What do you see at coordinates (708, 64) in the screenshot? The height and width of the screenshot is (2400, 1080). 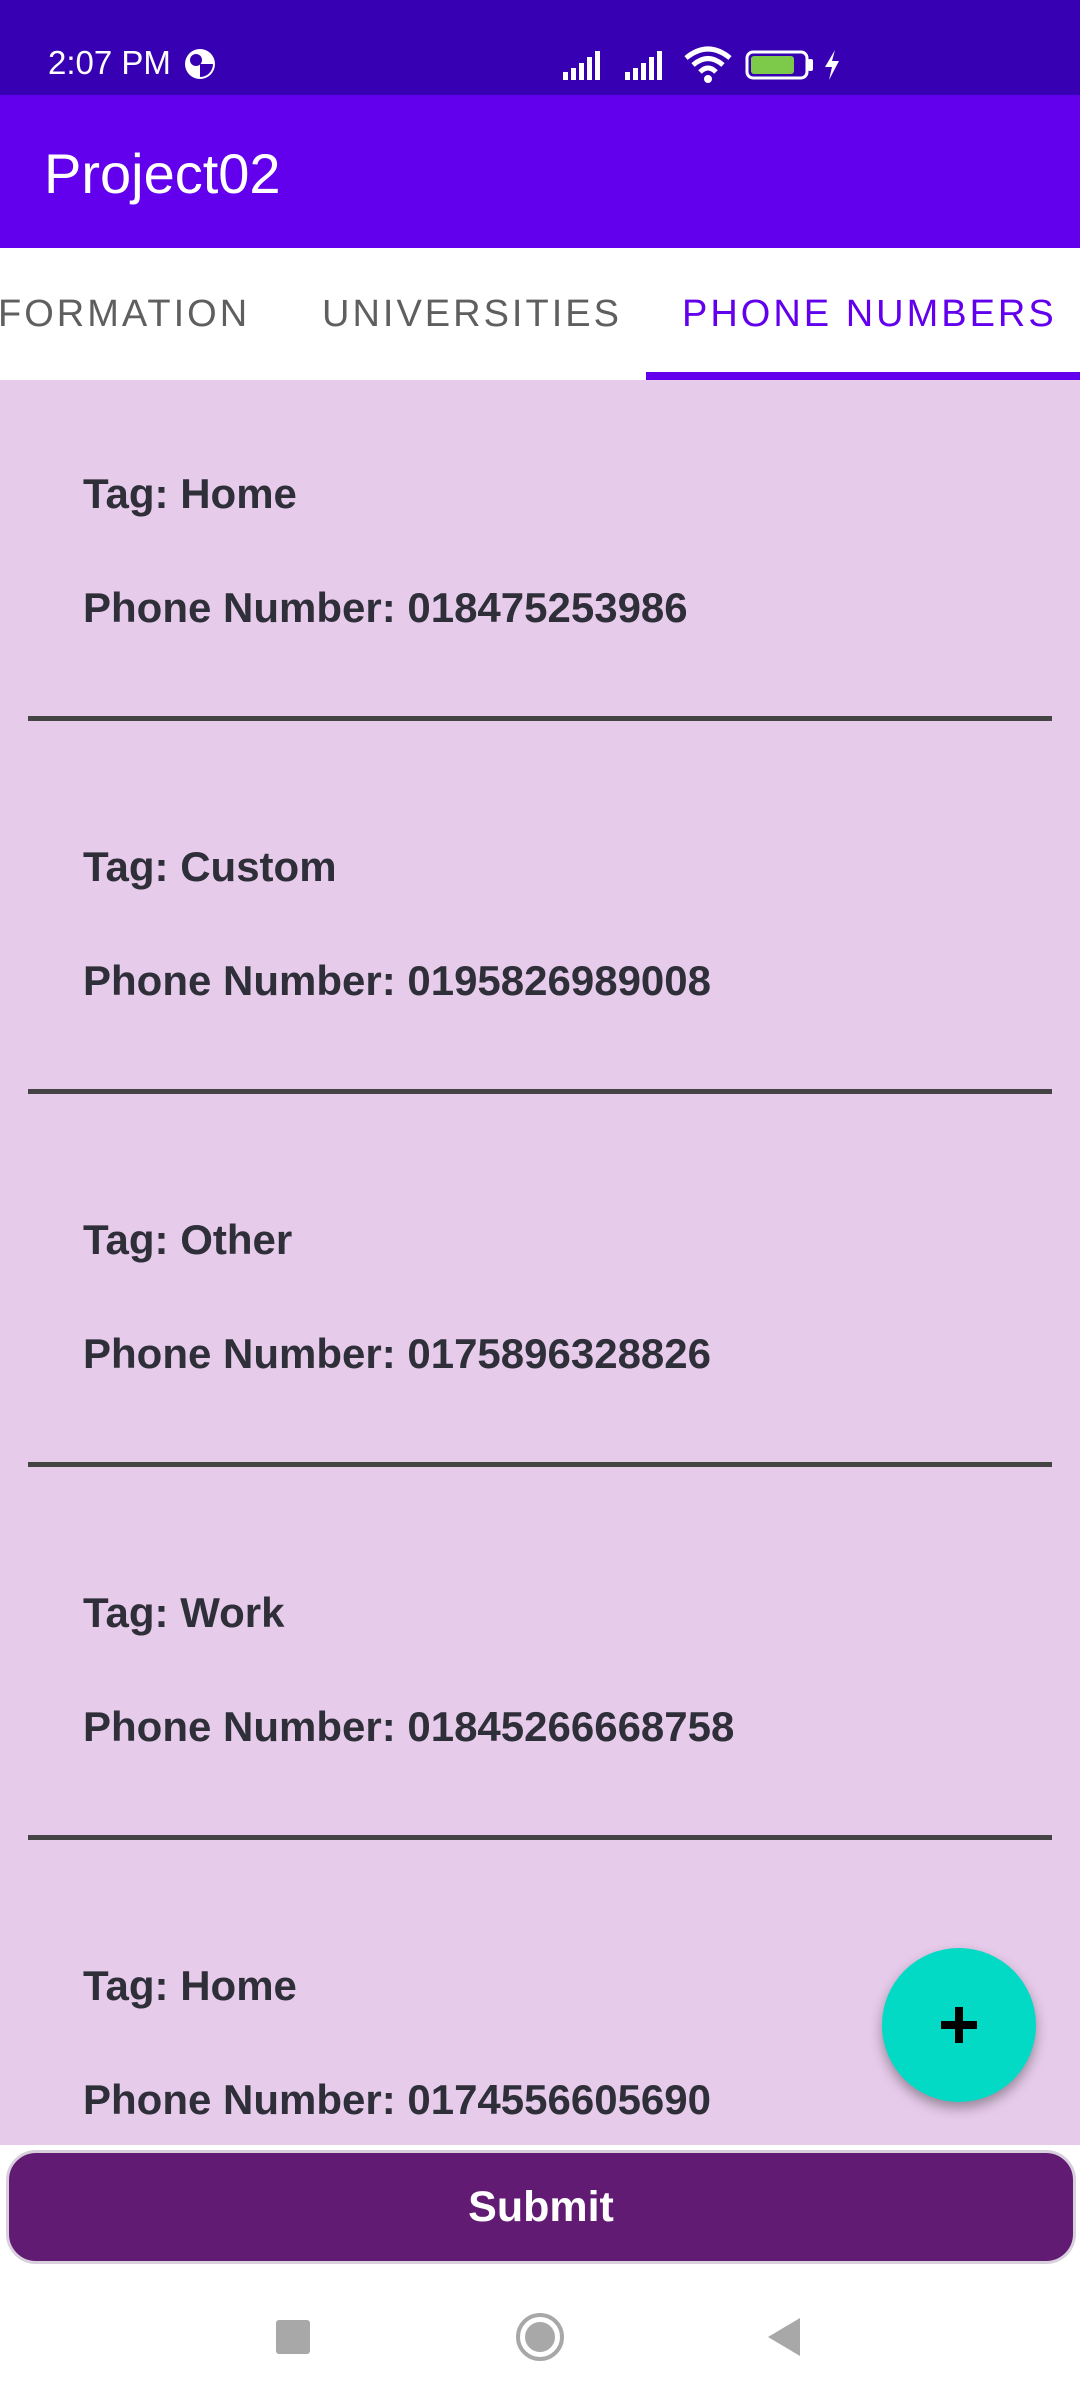 I see `wifi-icon` at bounding box center [708, 64].